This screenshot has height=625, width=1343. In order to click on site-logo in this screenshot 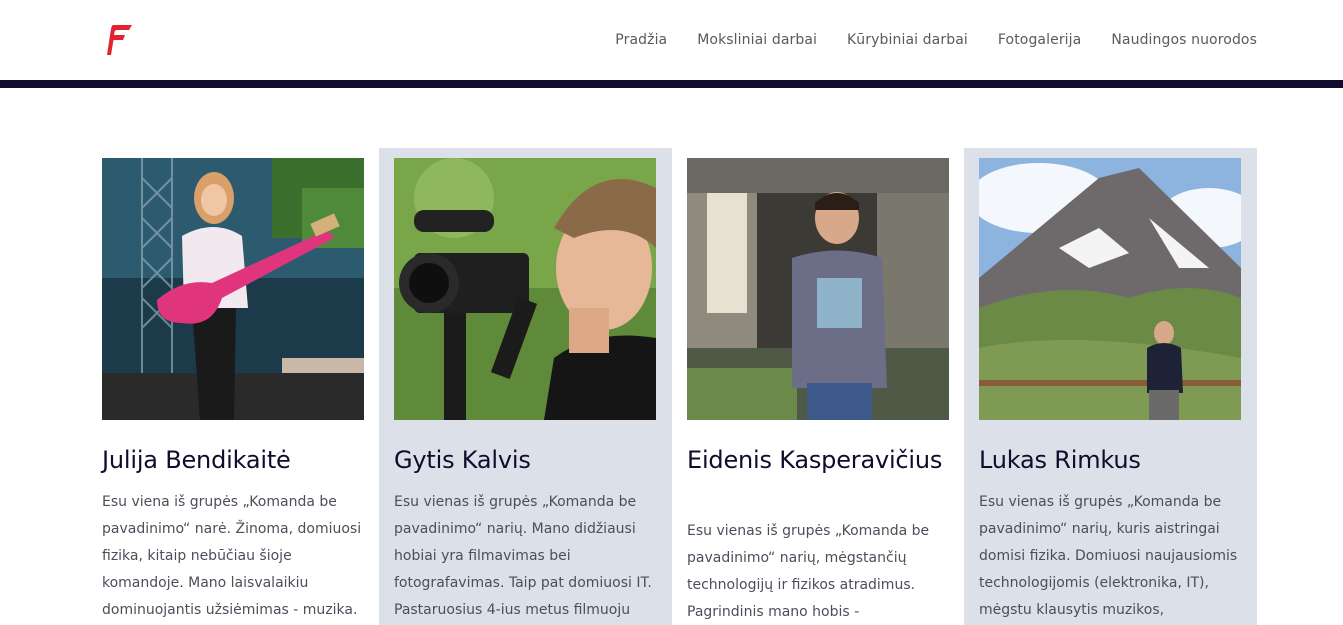, I will do `click(120, 40)`.